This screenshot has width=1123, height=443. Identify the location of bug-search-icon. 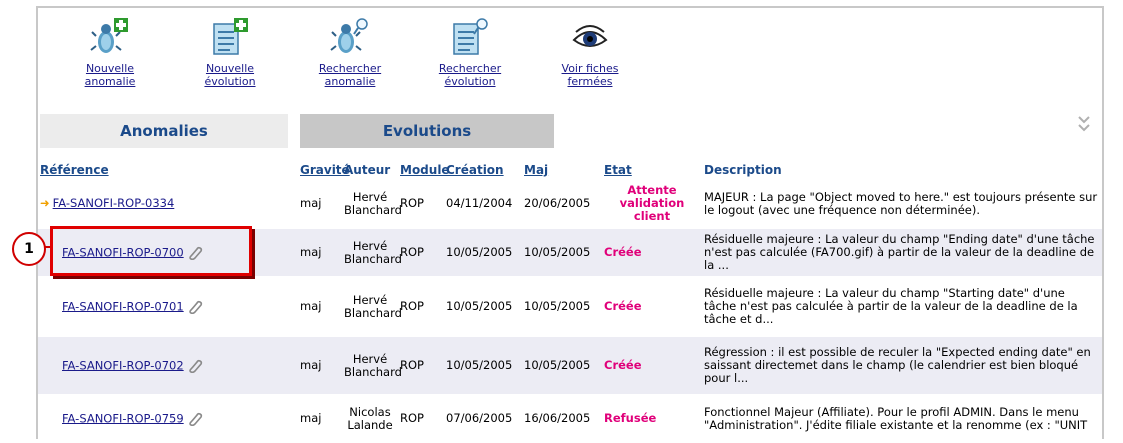
(349, 35).